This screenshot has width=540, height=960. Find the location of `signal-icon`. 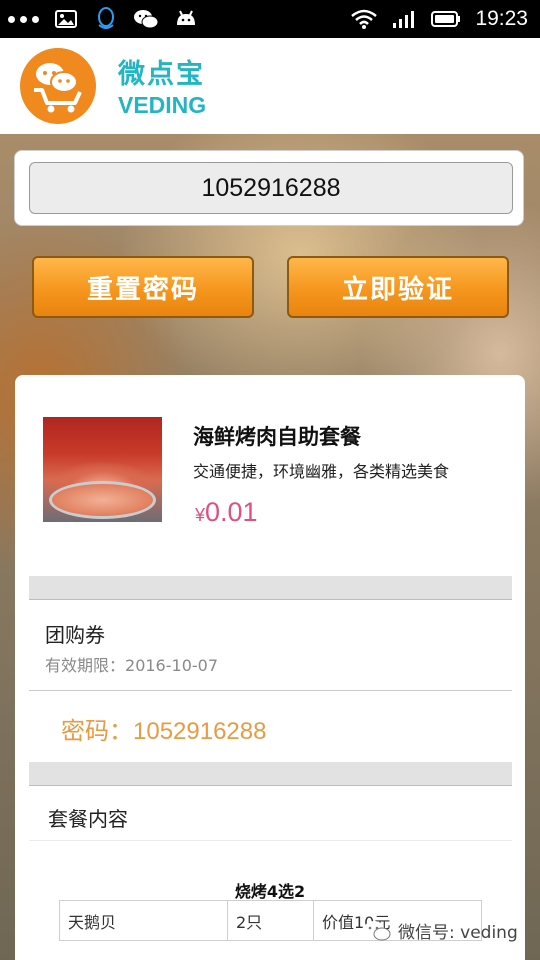

signal-icon is located at coordinates (404, 19).